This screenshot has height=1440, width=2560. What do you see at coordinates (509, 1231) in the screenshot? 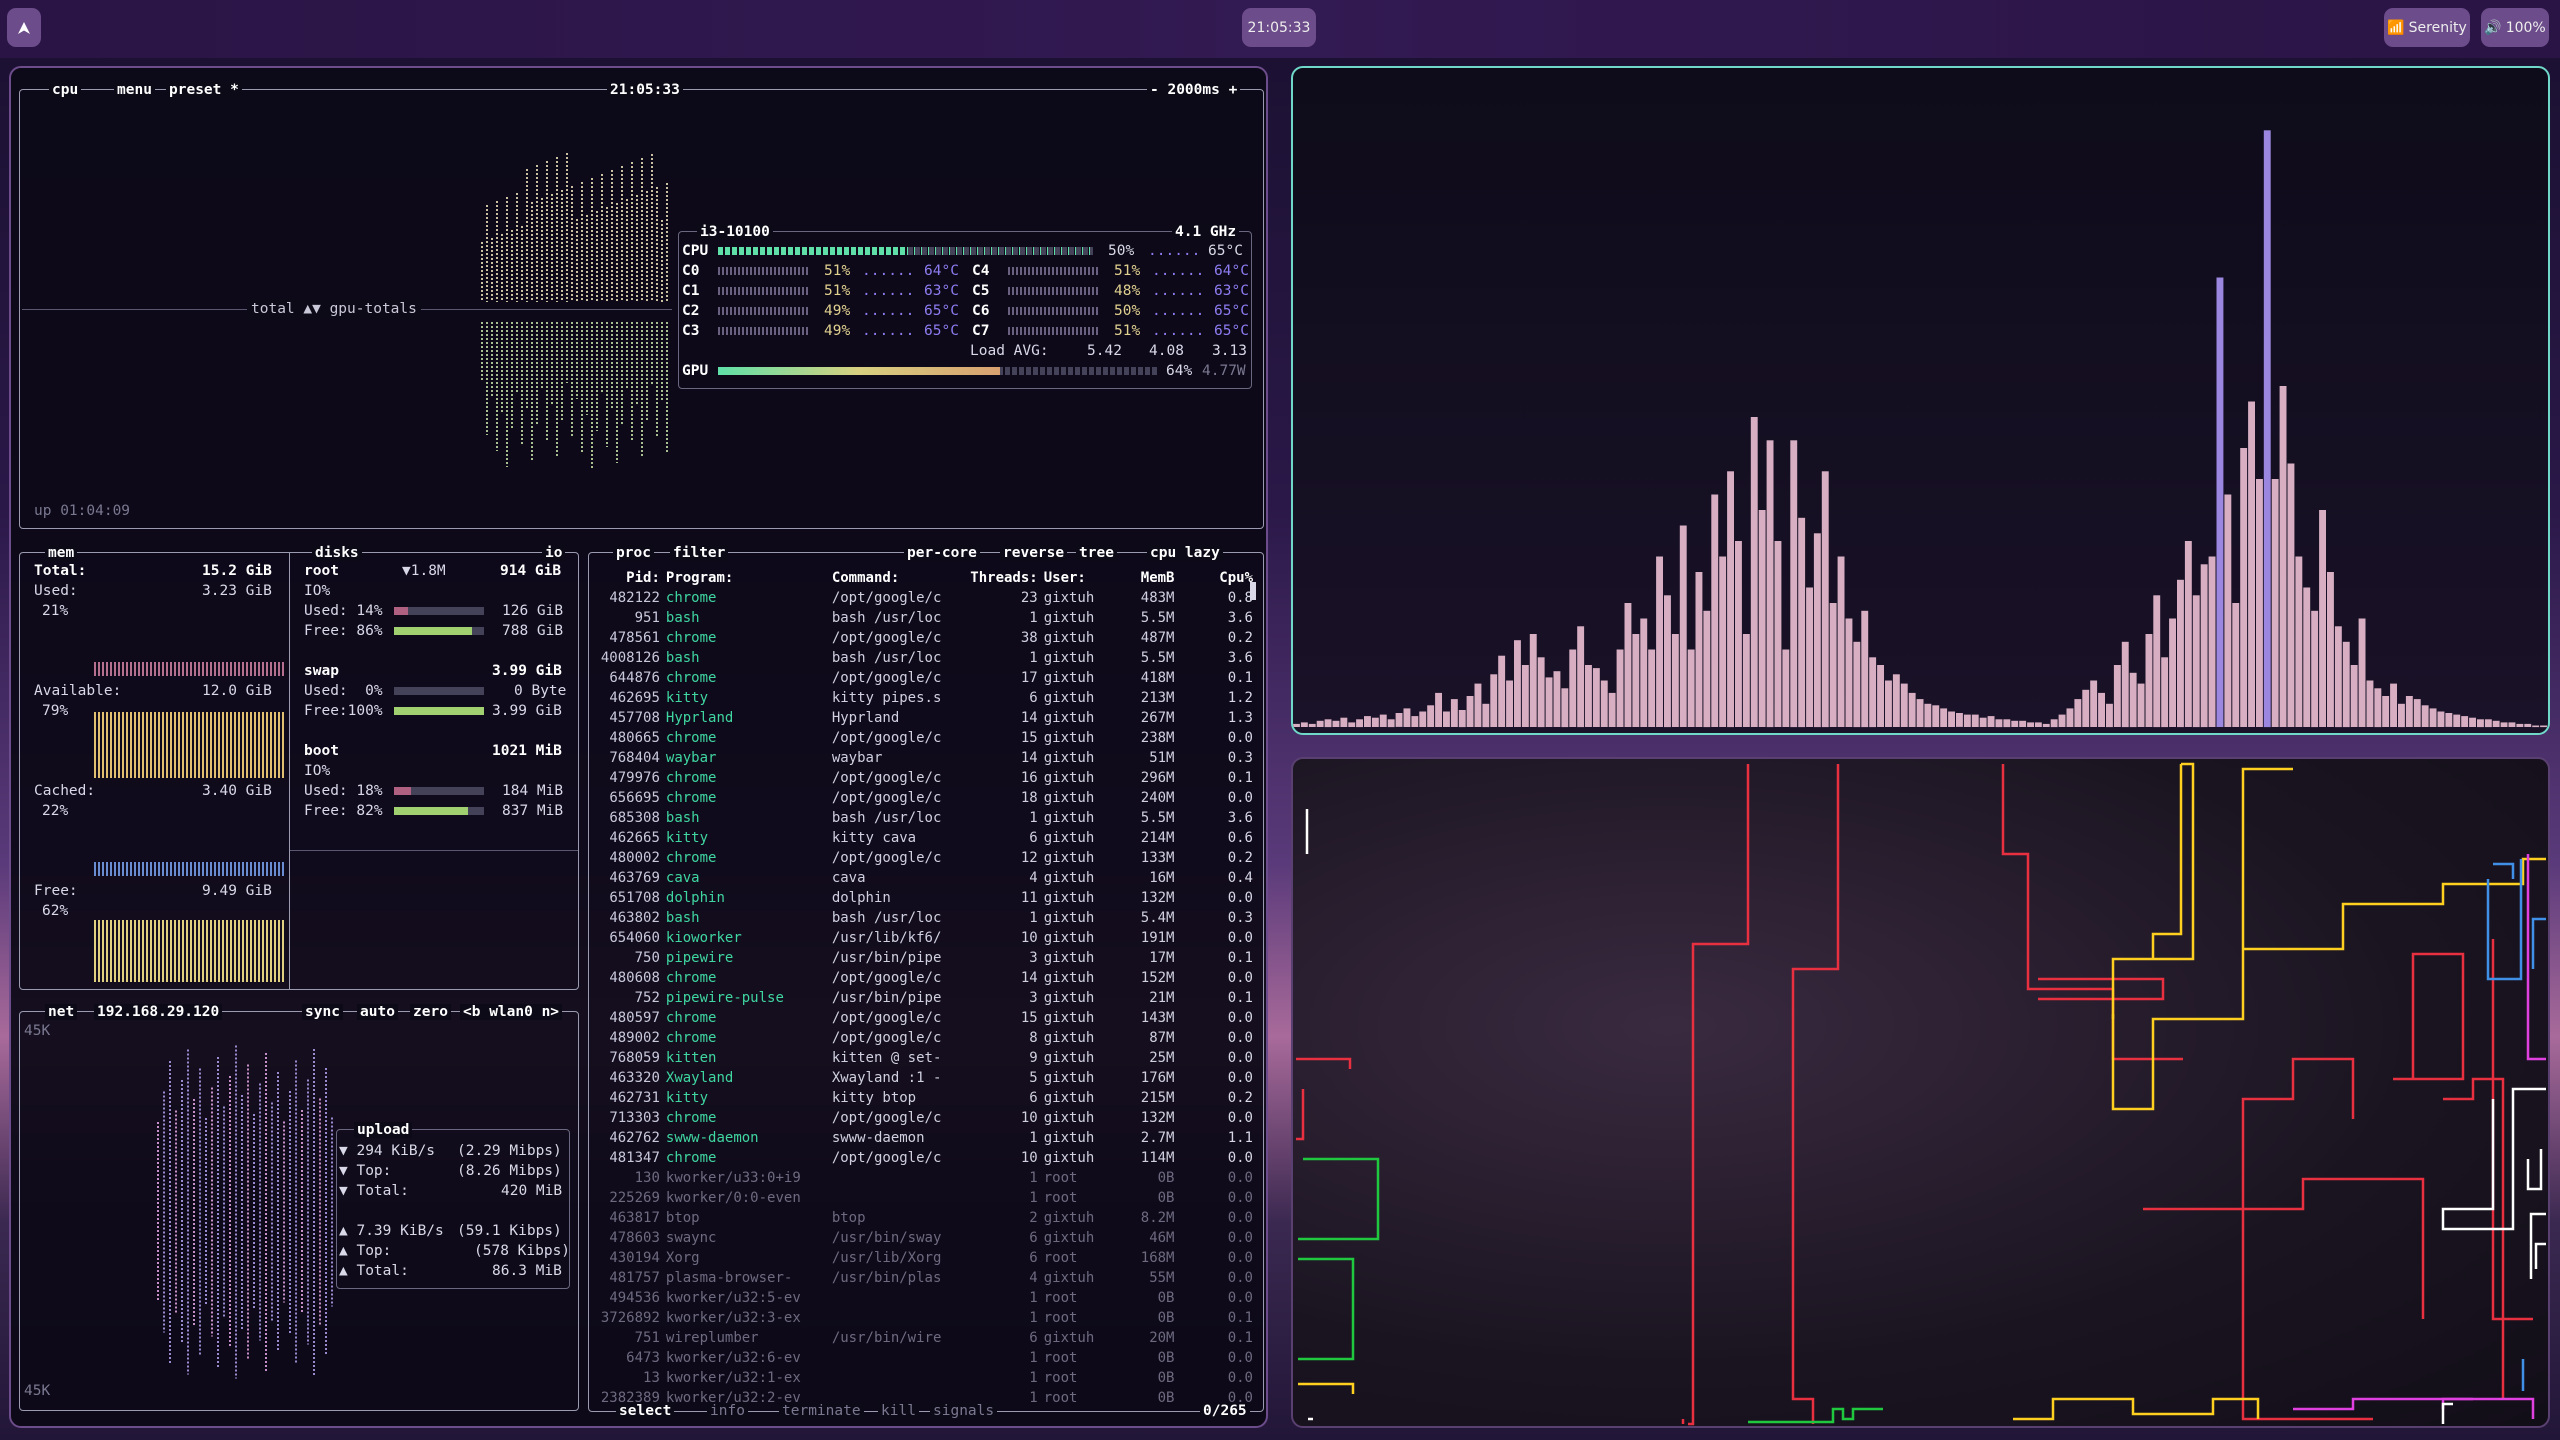
I see `net-upload-bits: (59.1 Kibps)` at bounding box center [509, 1231].